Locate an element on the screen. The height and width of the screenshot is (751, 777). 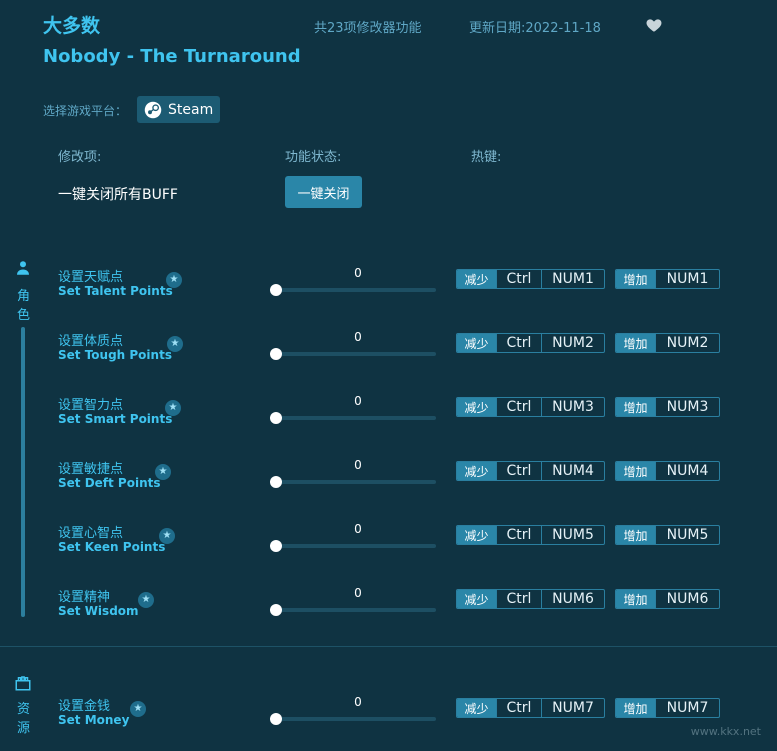
app-brand: 大多数 is located at coordinates (72, 26).